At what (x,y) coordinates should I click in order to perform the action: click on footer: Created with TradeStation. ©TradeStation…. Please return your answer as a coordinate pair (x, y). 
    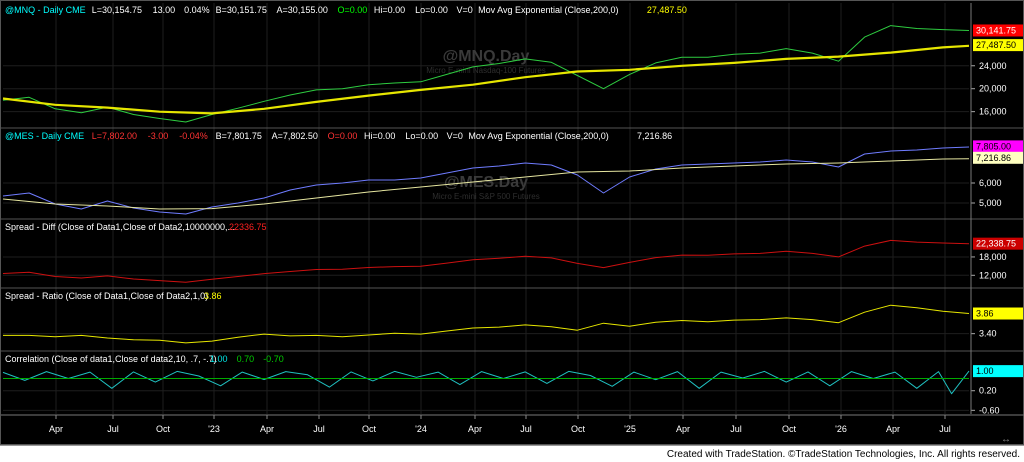
    Looking at the image, I should click on (512, 453).